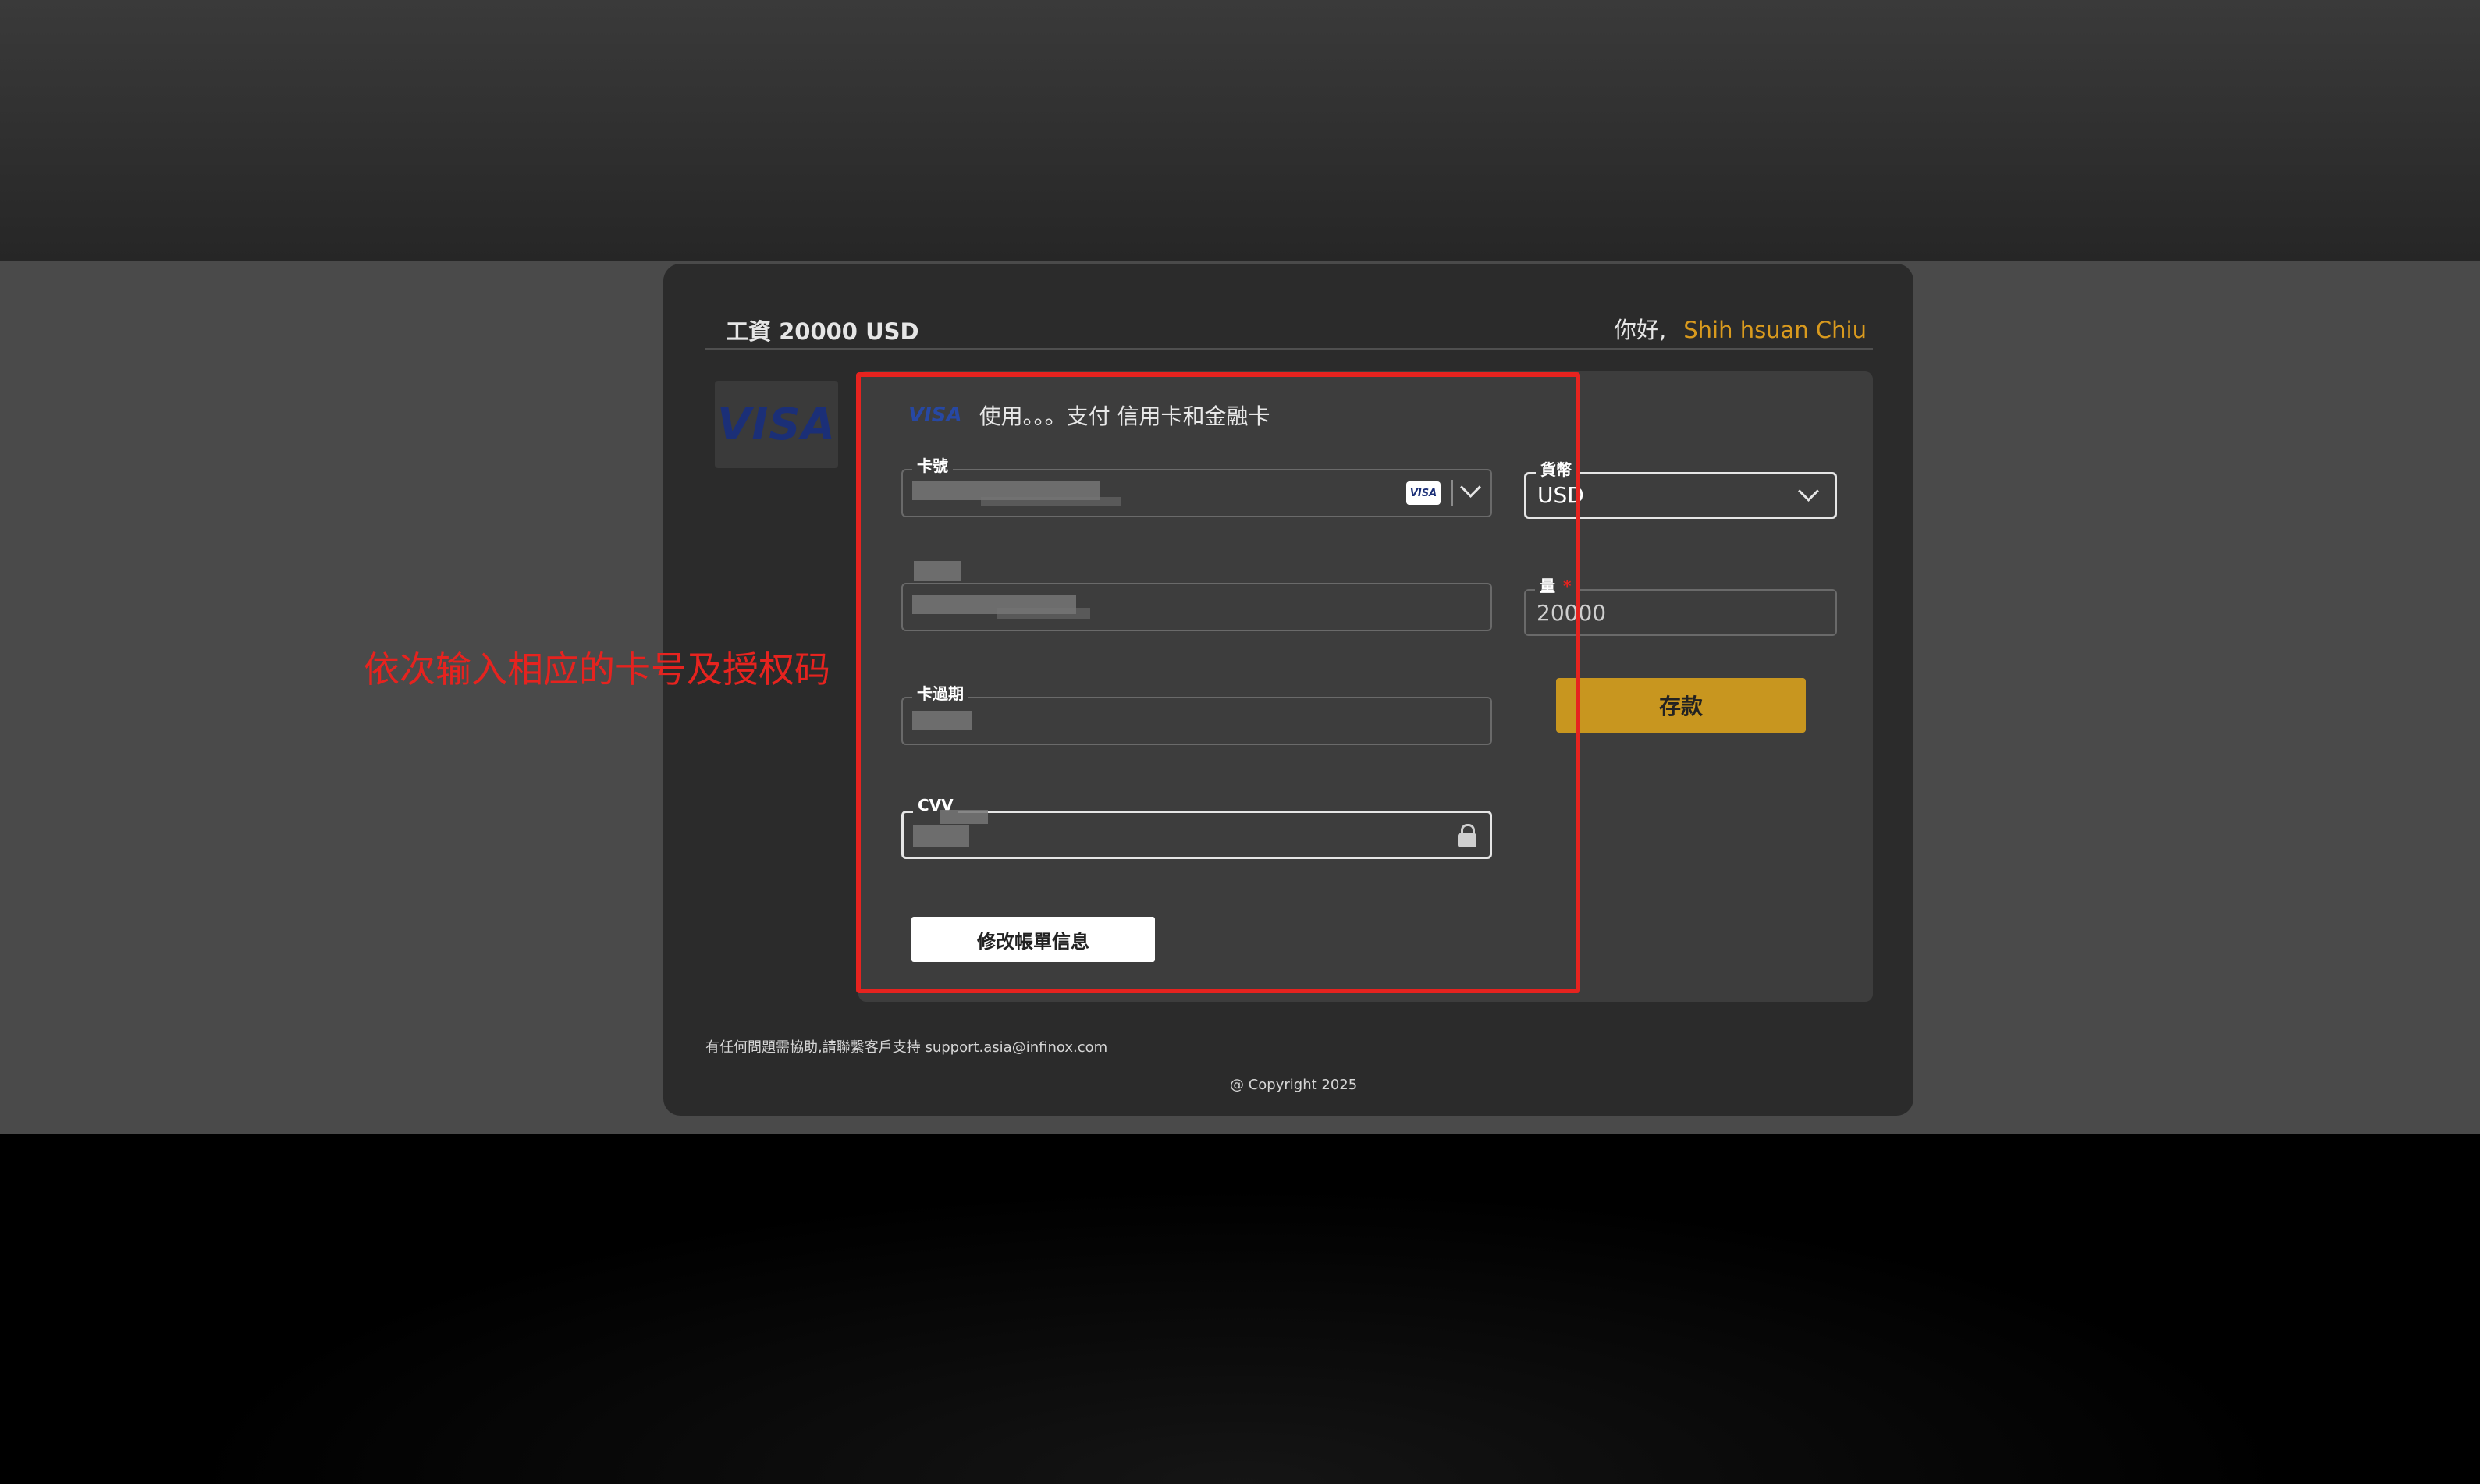  Describe the element at coordinates (1640, 330) in the screenshot. I see `greeting-text: 你好,` at that location.